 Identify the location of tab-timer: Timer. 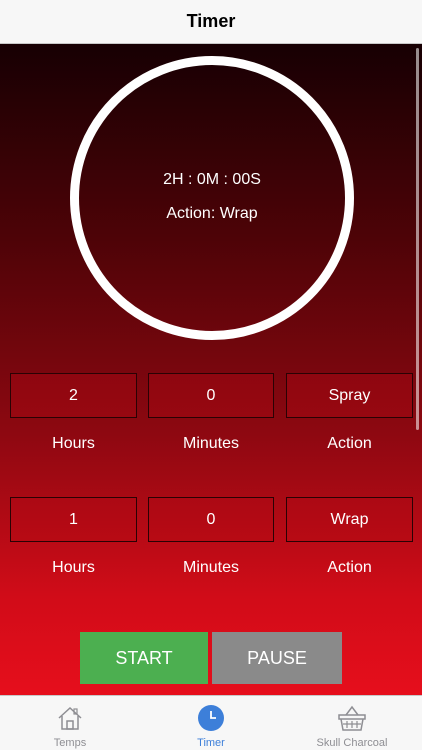
(211, 723).